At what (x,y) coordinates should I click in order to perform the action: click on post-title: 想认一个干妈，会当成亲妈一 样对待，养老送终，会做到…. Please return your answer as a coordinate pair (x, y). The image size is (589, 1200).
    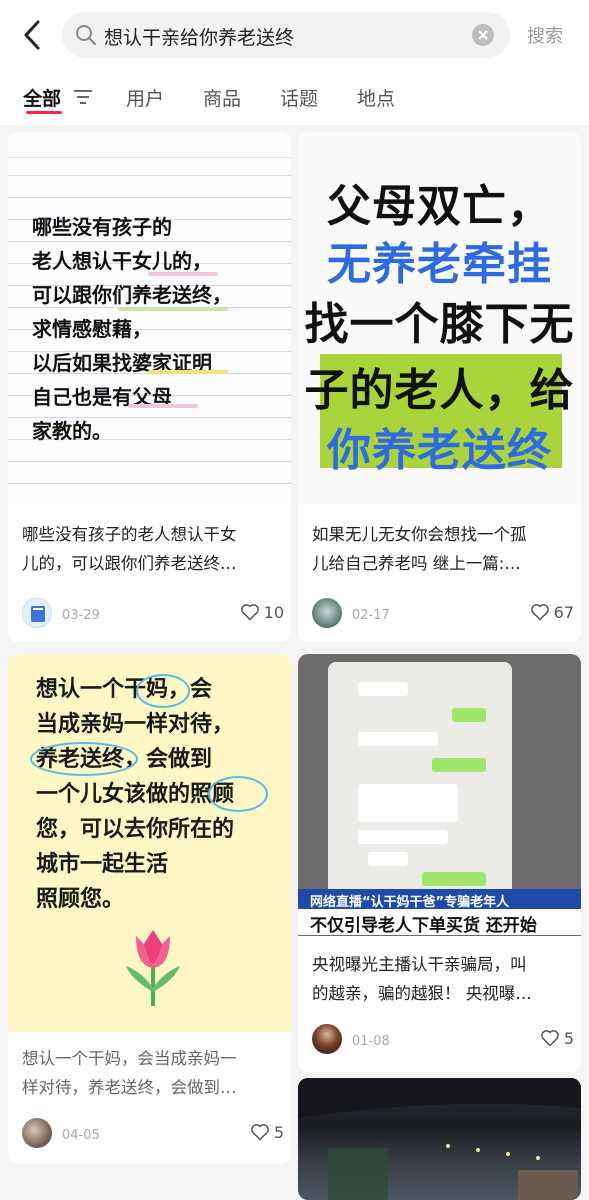
    Looking at the image, I should click on (152, 1073).